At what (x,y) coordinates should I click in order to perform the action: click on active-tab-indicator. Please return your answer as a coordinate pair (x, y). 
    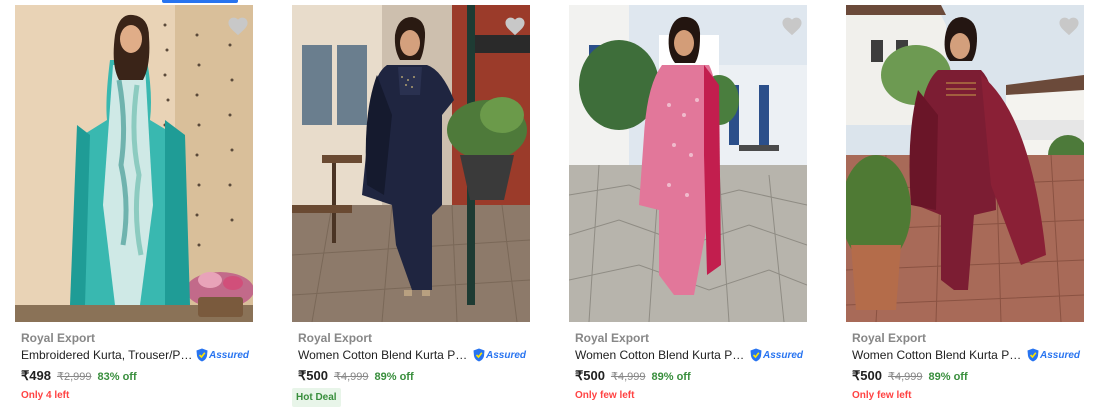
    Looking at the image, I should click on (200, 1).